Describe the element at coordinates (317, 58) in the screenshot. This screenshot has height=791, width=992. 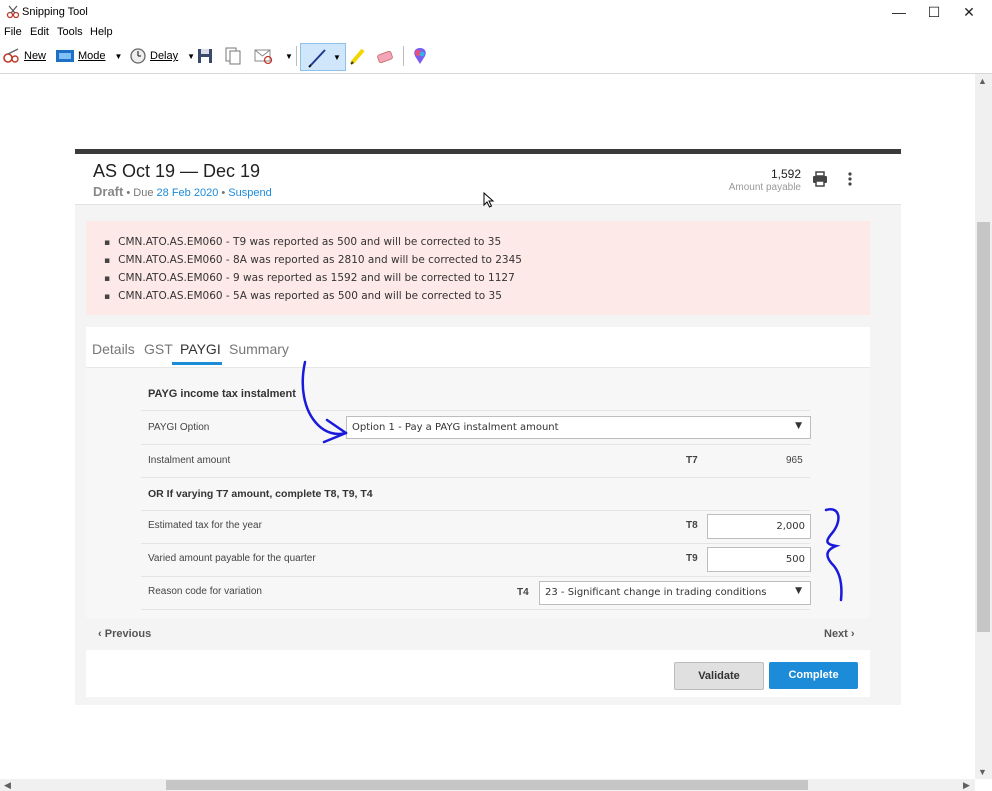
I see `pen-icon` at that location.